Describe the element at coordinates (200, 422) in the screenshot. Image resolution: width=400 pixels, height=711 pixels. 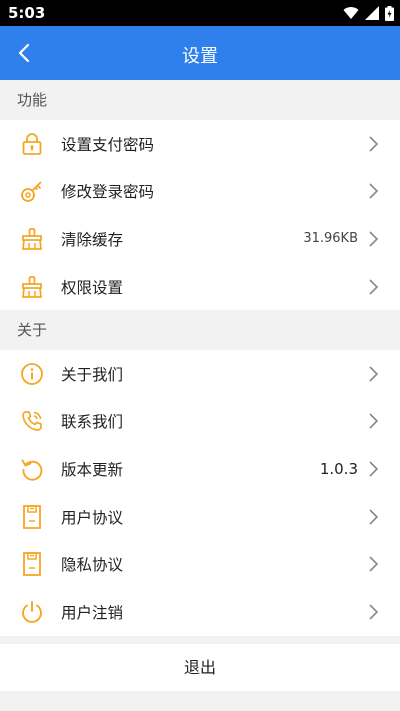
I see `contact-us-row: 联系我们` at that location.